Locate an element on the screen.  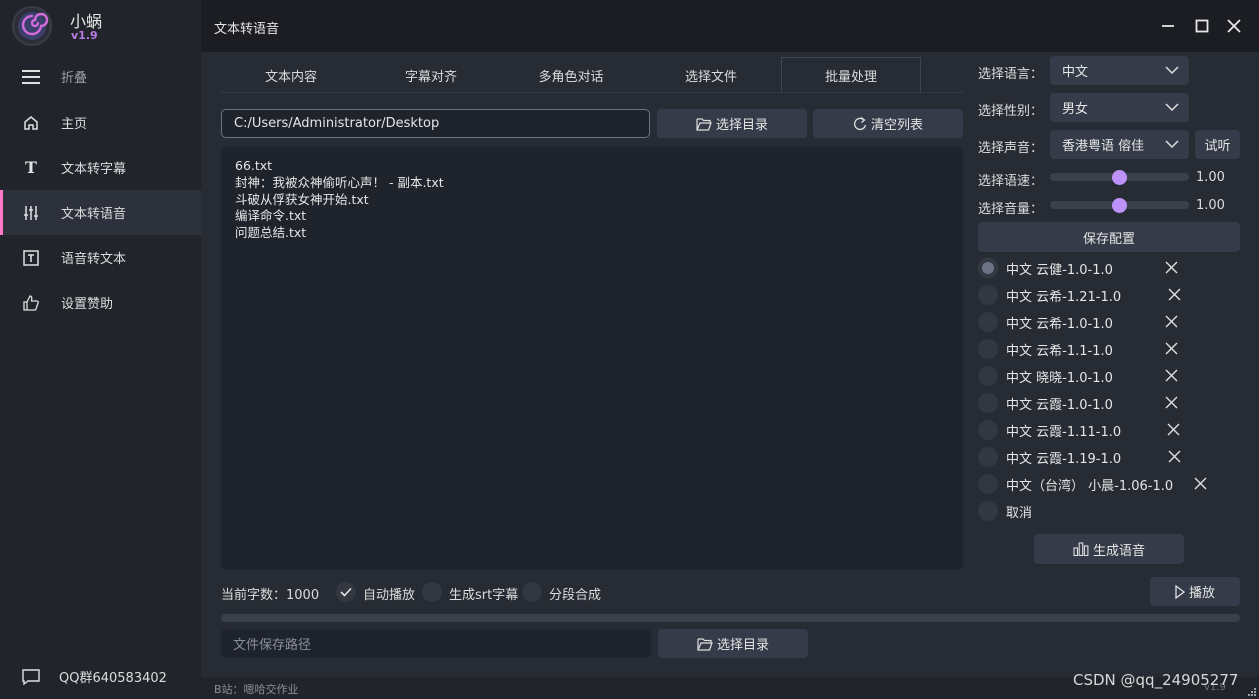
preset-item: 中文 云健-1.0-1.0 is located at coordinates (1093, 268).